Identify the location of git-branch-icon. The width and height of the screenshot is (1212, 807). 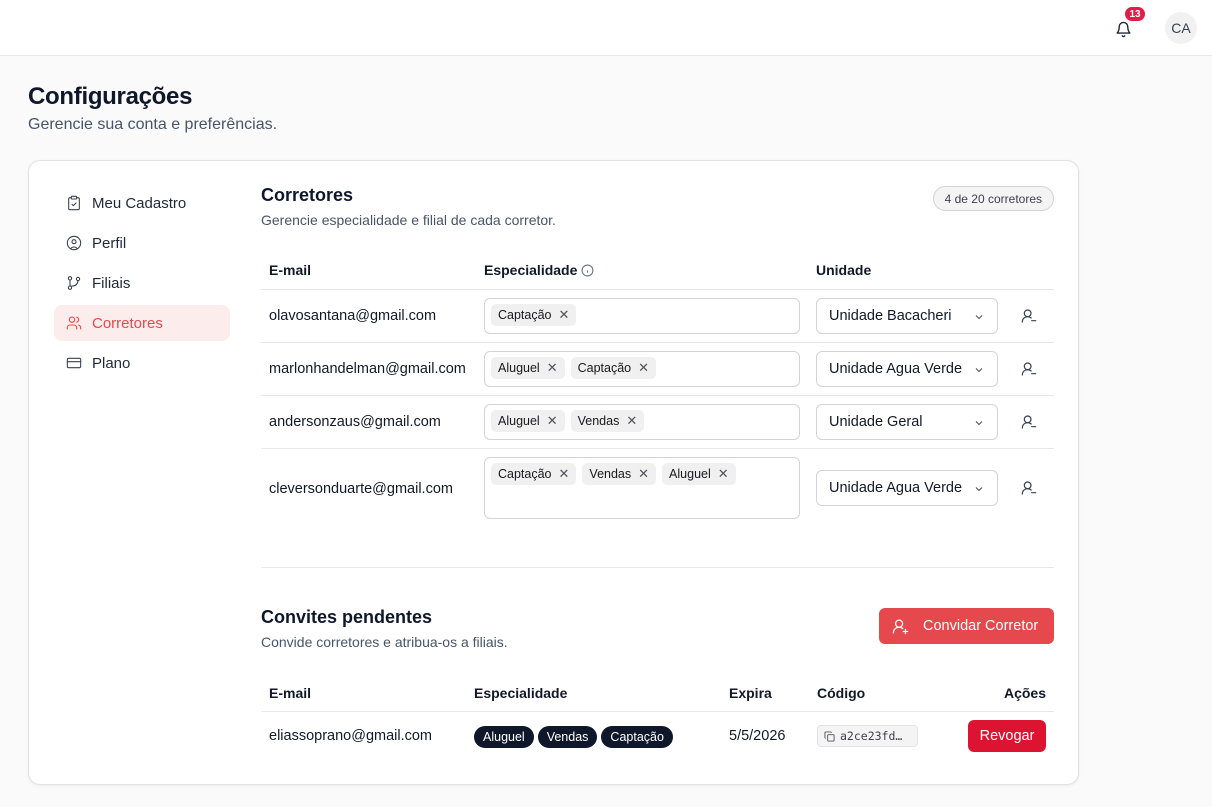
(74, 283).